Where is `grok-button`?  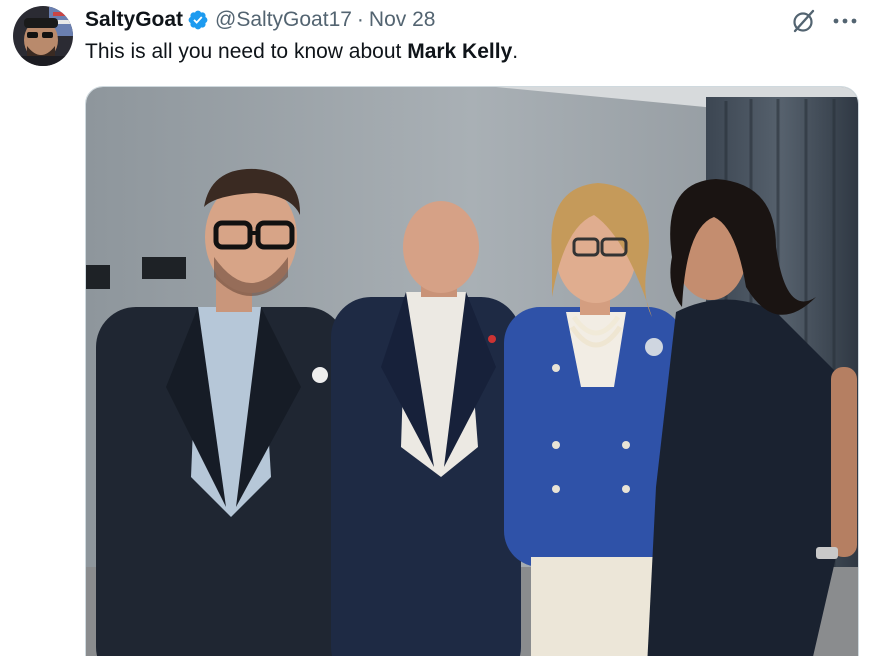 grok-button is located at coordinates (804, 21).